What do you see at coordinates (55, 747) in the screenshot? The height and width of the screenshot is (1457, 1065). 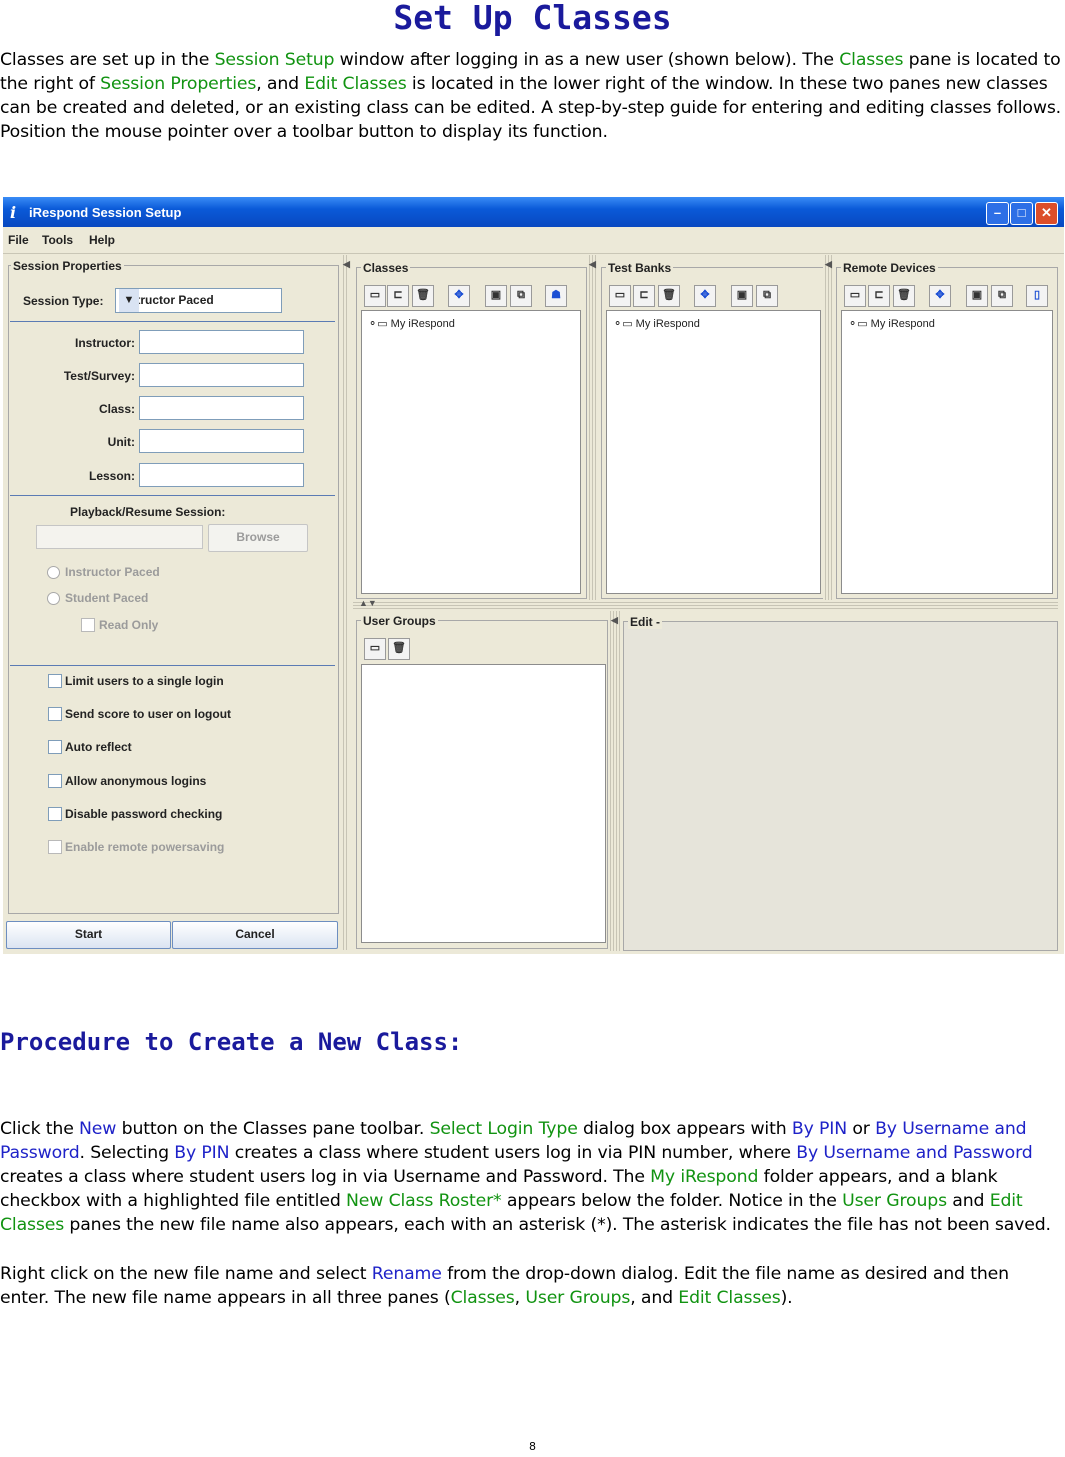 I see `auto-reflect-checkbox` at bounding box center [55, 747].